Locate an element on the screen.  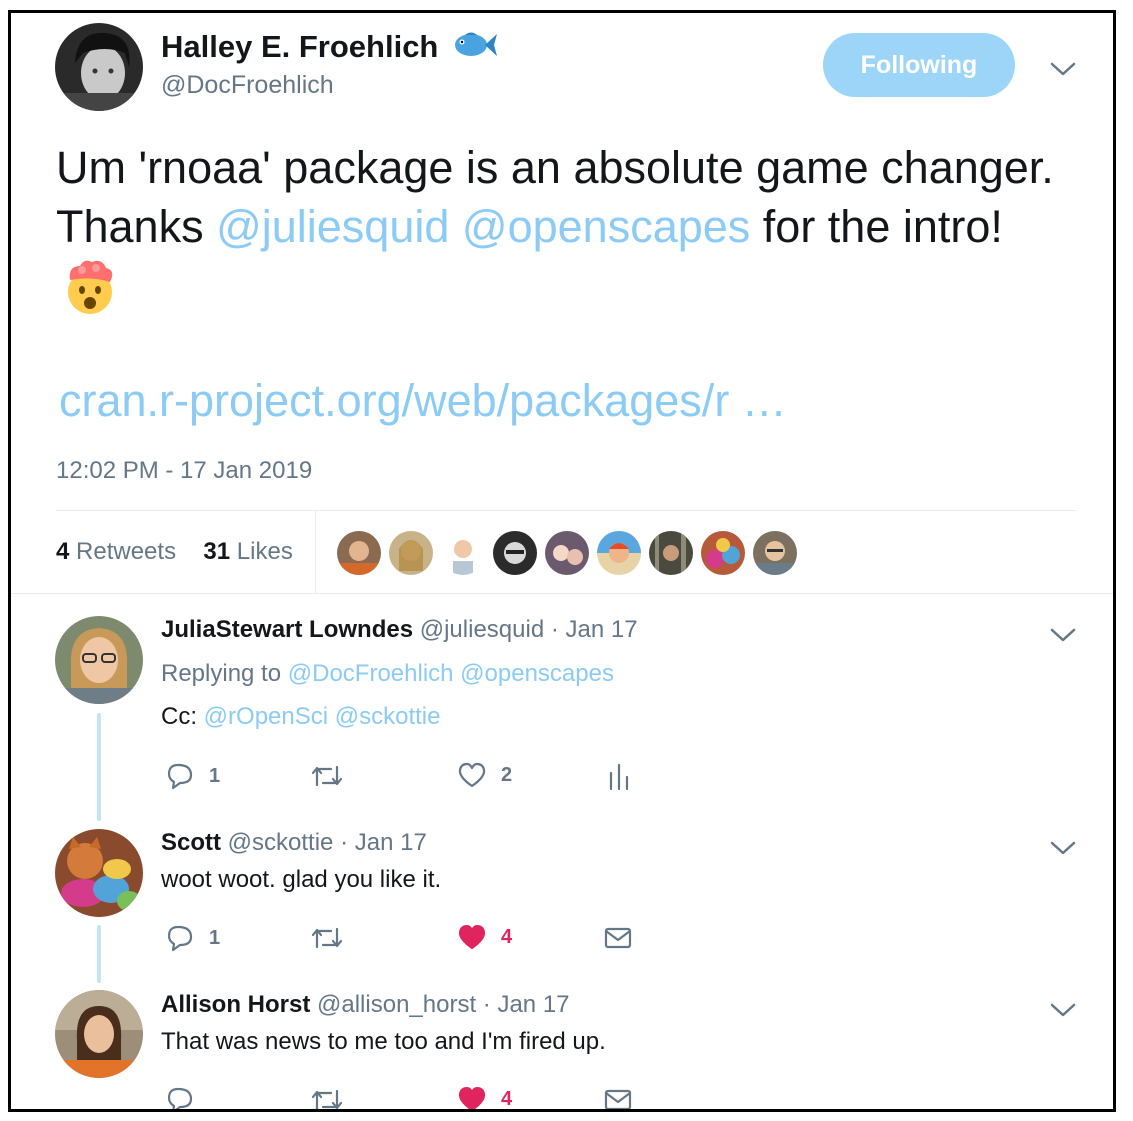
reply-header: Scott @sckottie · Jan 17 is located at coordinates (294, 843).